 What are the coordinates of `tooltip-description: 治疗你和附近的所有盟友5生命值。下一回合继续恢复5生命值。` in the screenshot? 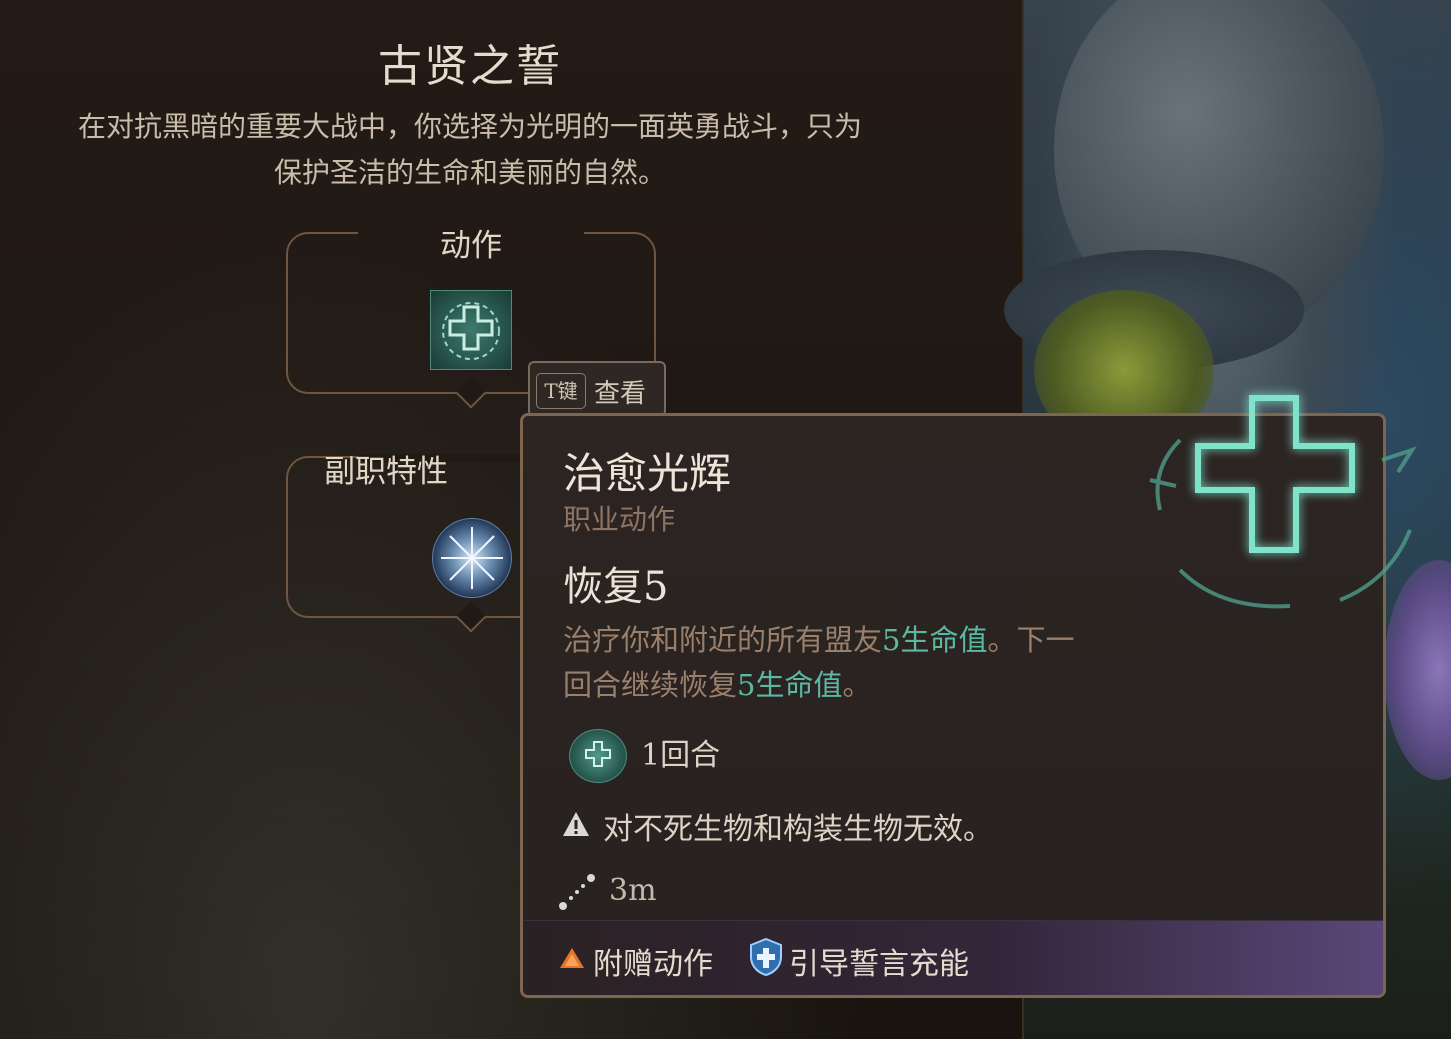 It's located at (833, 663).